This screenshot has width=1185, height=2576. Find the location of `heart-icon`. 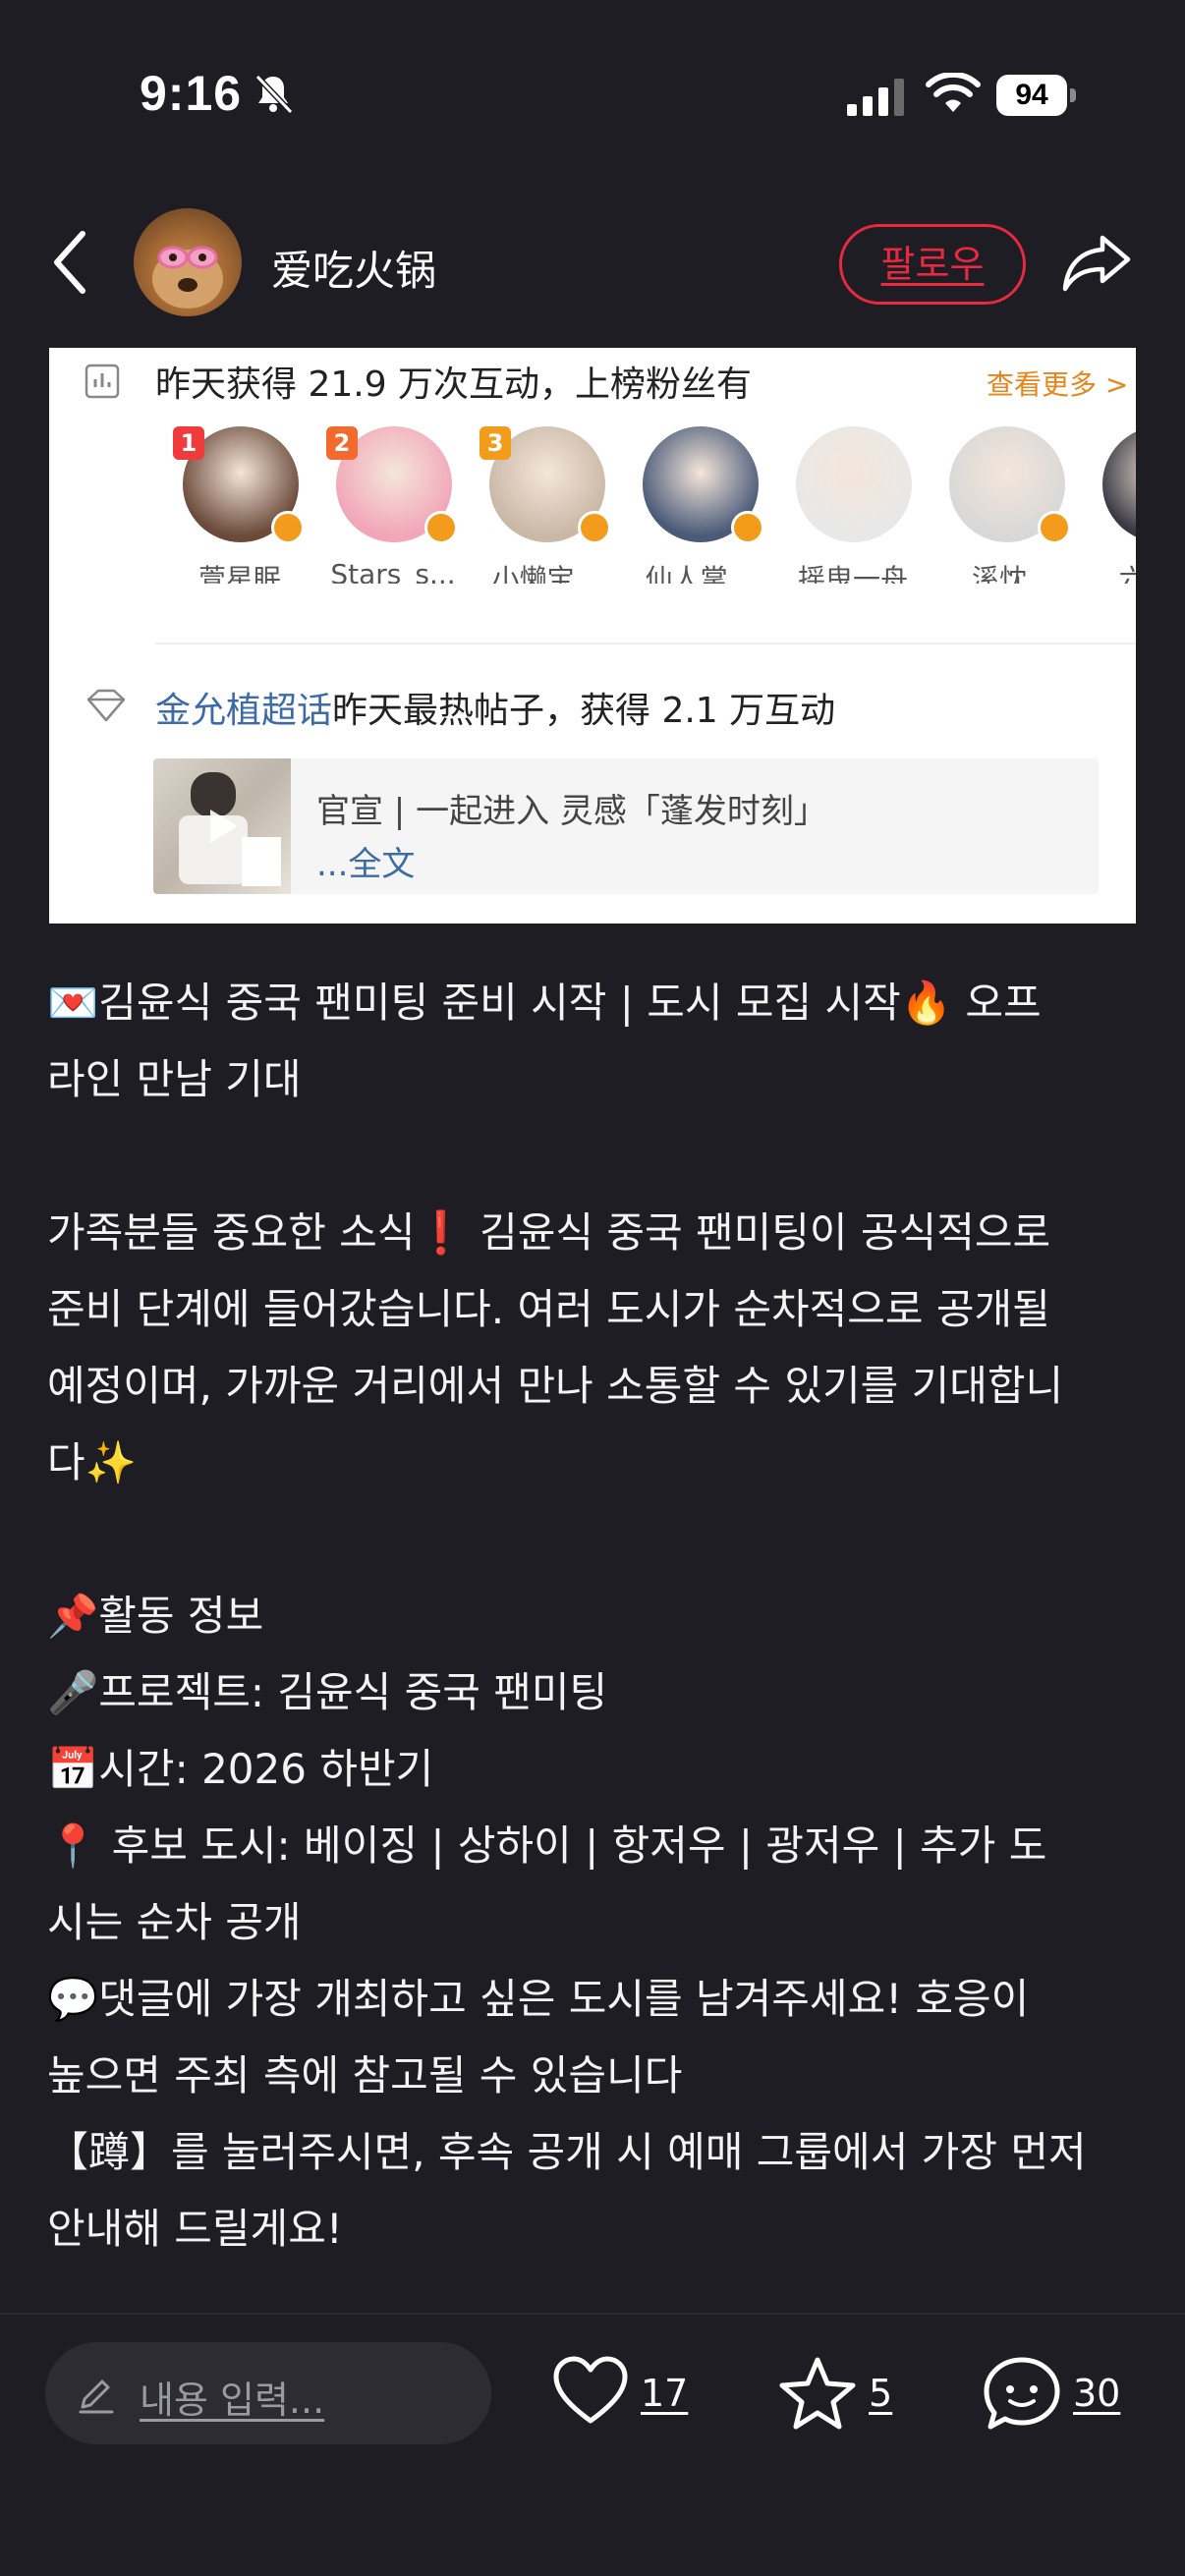

heart-icon is located at coordinates (591, 2390).